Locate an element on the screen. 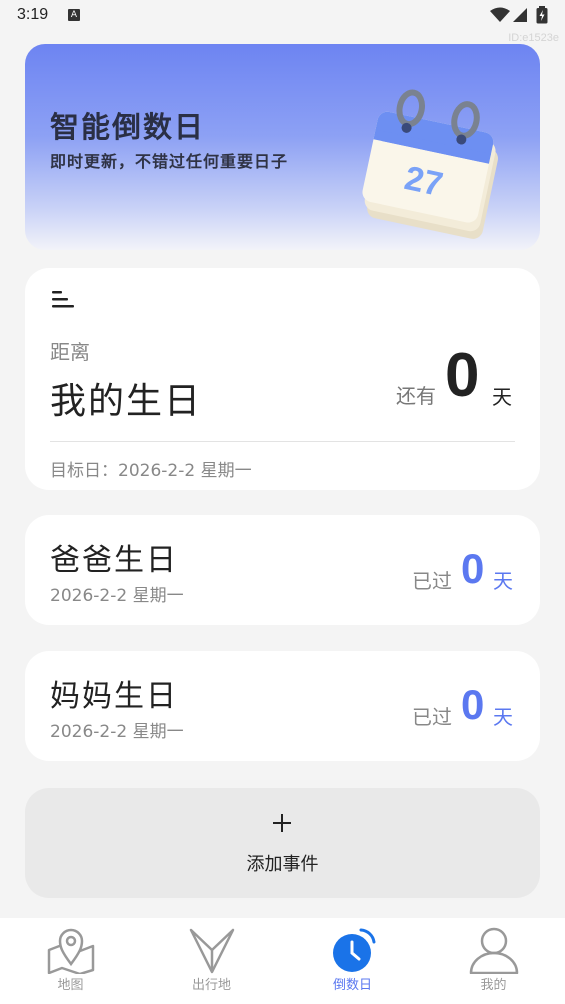 The width and height of the screenshot is (565, 1004). tab-label: 倒数日 is located at coordinates (352, 985).